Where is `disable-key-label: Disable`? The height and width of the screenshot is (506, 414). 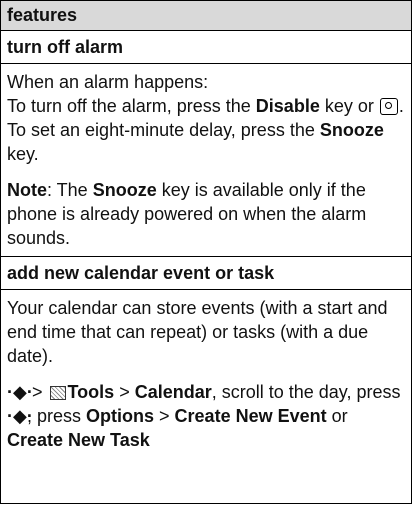
disable-key-label: Disable is located at coordinates (287, 106).